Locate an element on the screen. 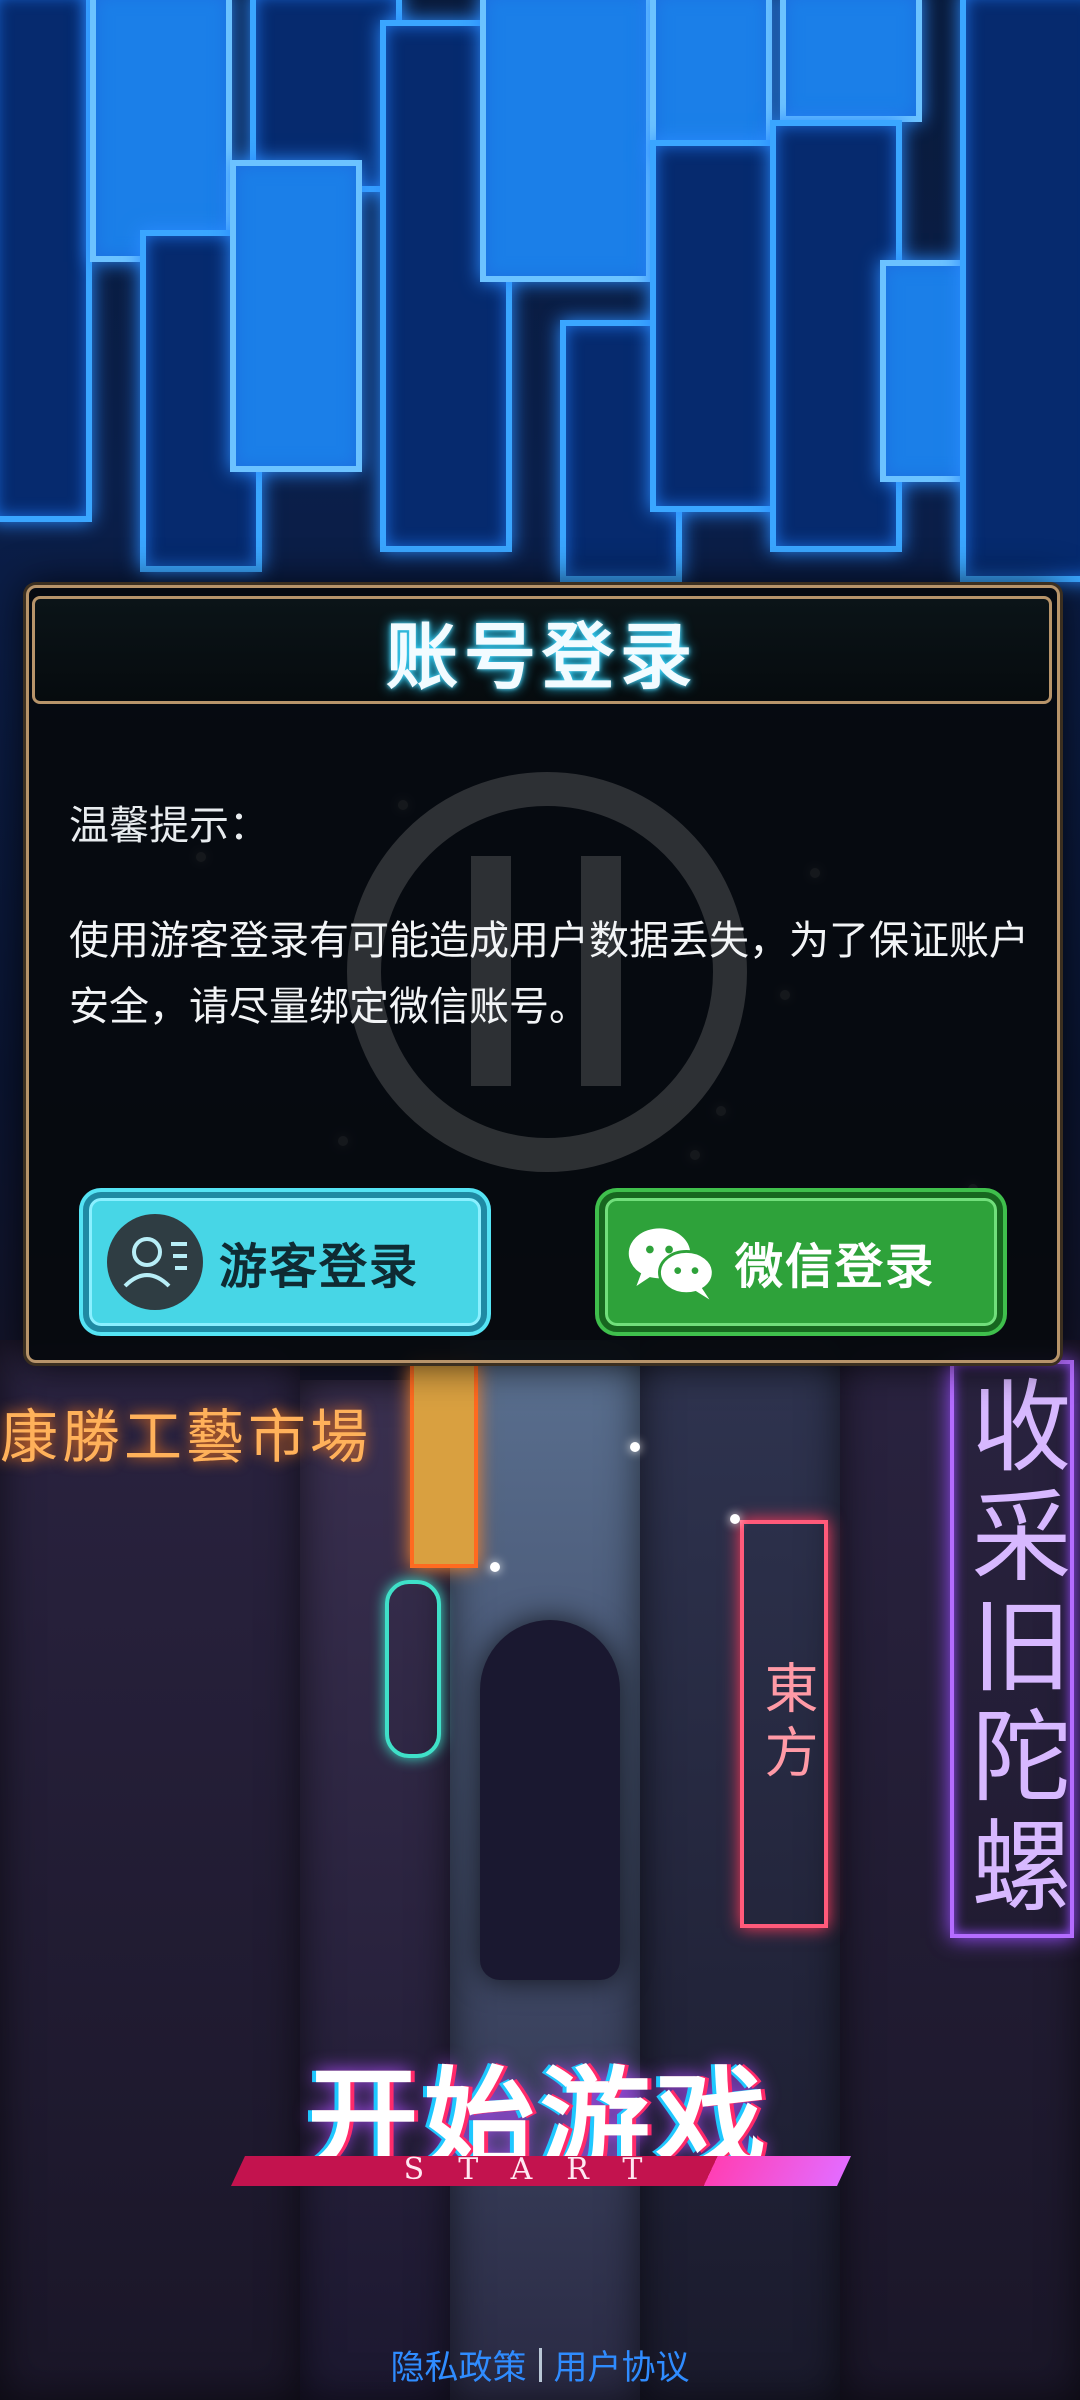 The height and width of the screenshot is (2400, 1080). wechat-login-button: 微信登录 is located at coordinates (801, 1262).